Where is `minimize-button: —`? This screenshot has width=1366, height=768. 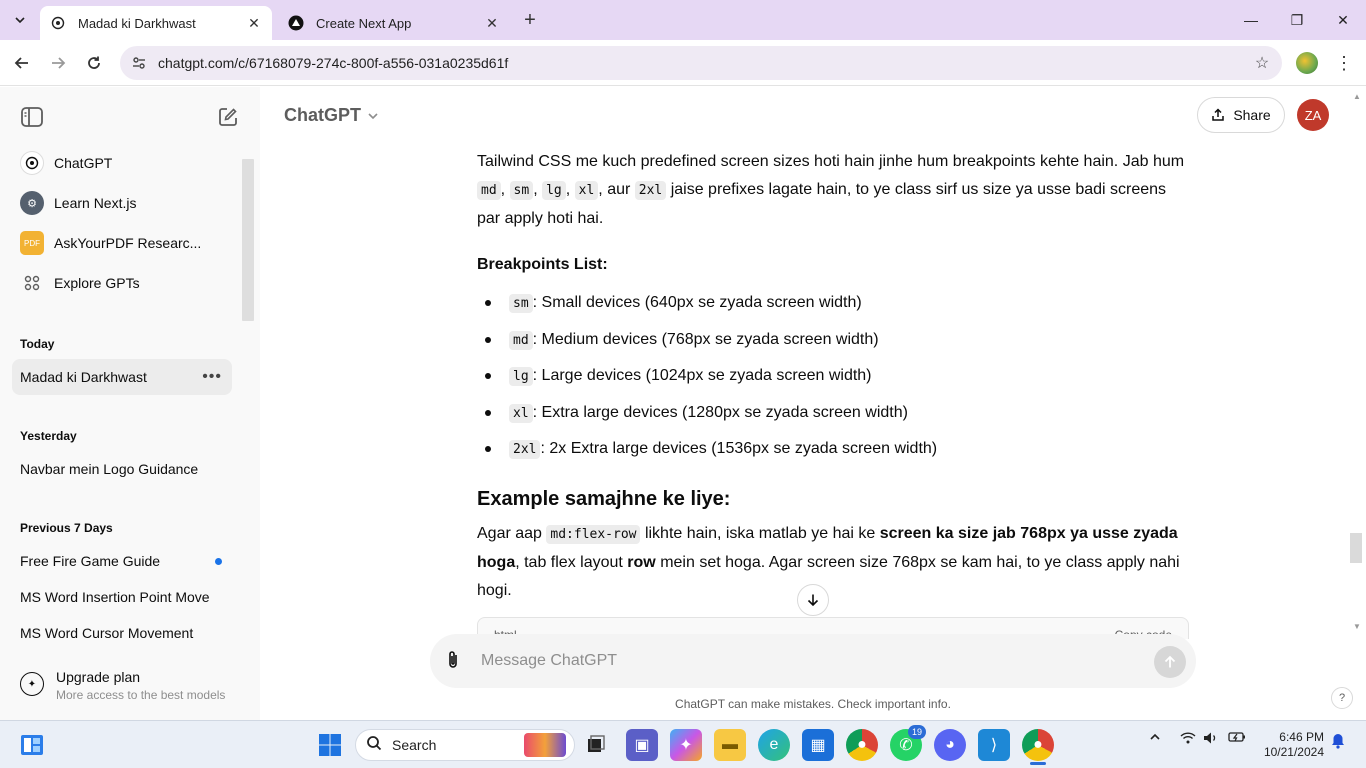 minimize-button: — is located at coordinates (1251, 20).